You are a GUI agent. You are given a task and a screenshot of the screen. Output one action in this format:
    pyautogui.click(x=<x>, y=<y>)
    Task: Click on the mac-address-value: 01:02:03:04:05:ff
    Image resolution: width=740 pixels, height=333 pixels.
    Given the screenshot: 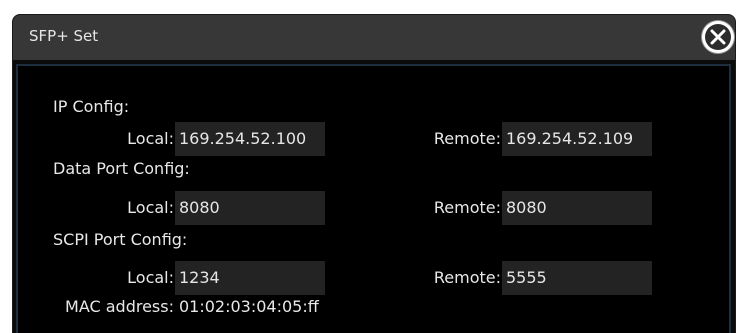 What is the action you would take?
    pyautogui.click(x=249, y=306)
    